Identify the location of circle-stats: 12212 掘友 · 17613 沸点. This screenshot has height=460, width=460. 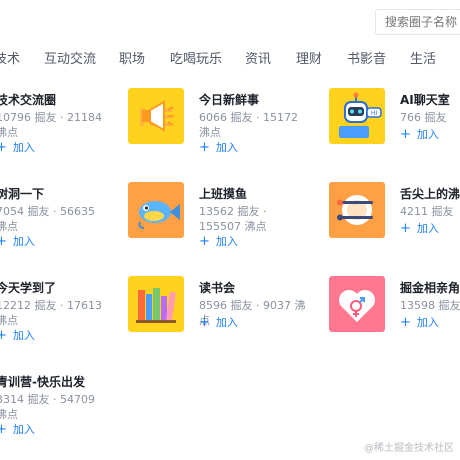
(51, 313).